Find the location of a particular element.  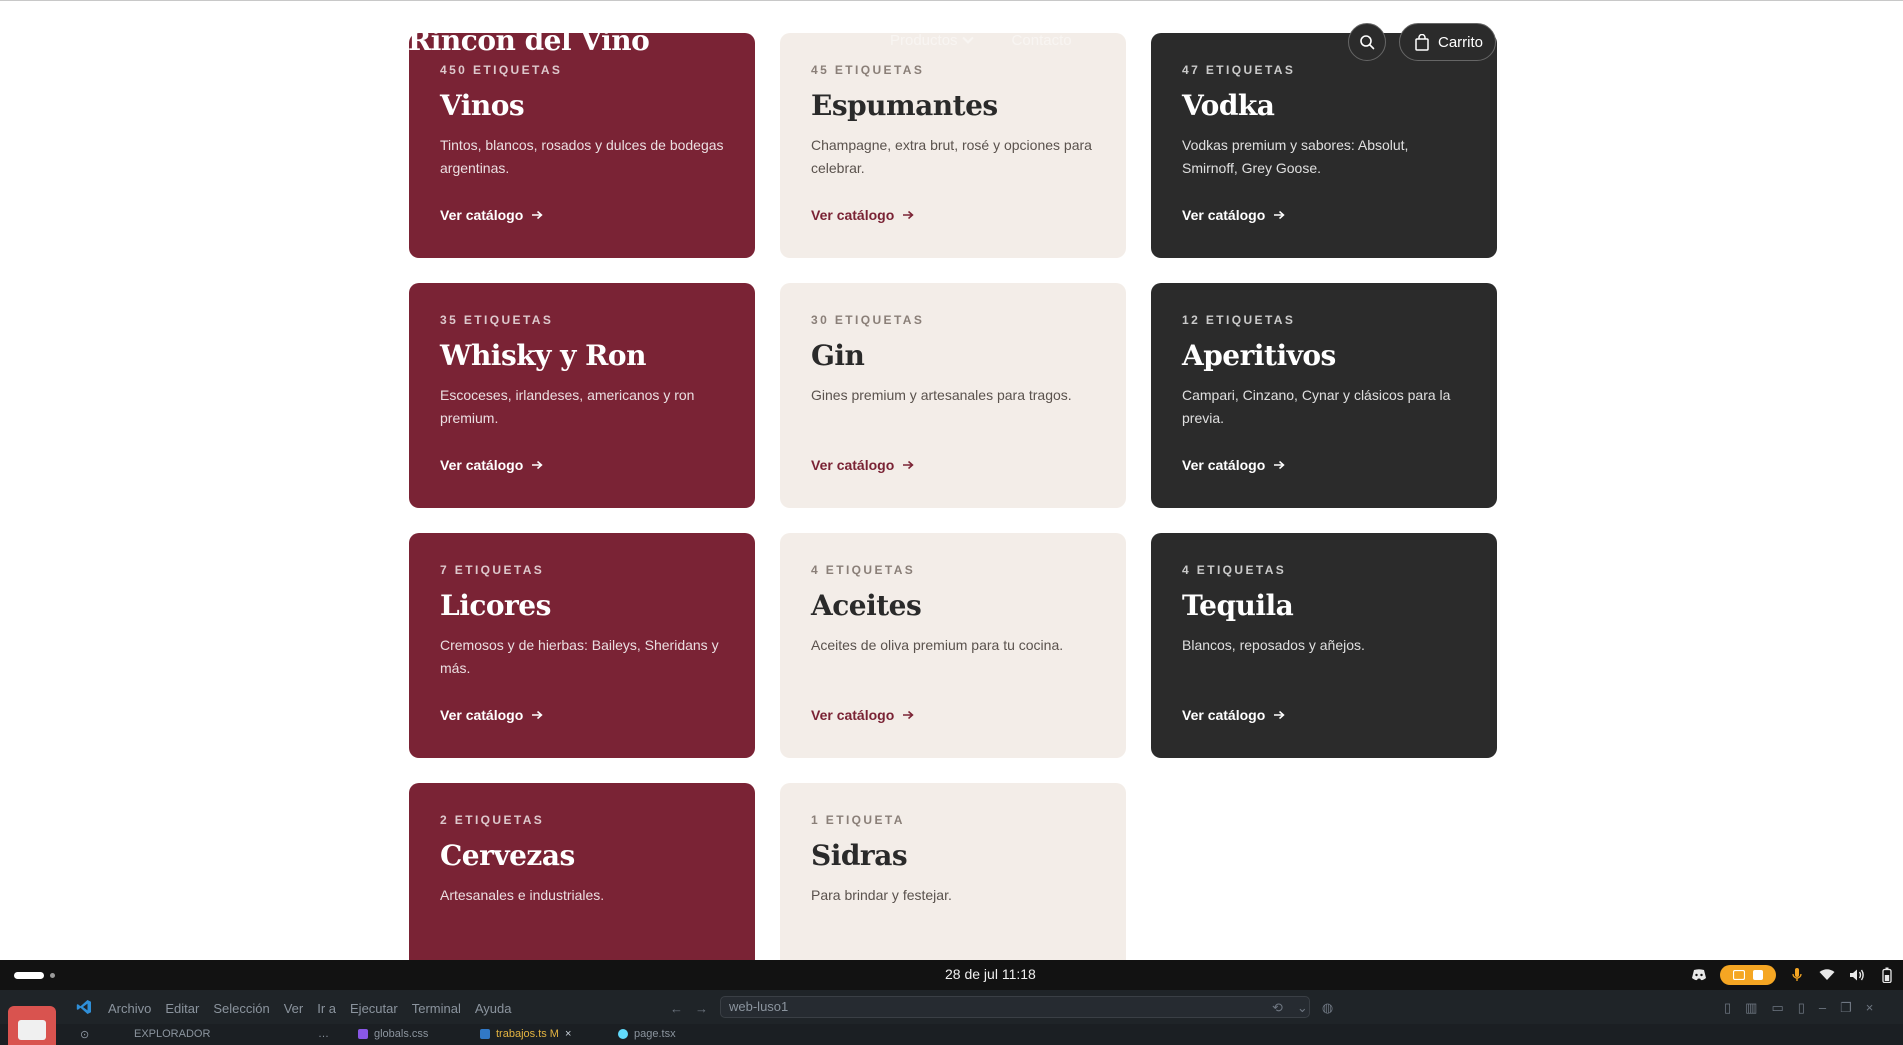

category-title: Cervezas is located at coordinates (507, 855).